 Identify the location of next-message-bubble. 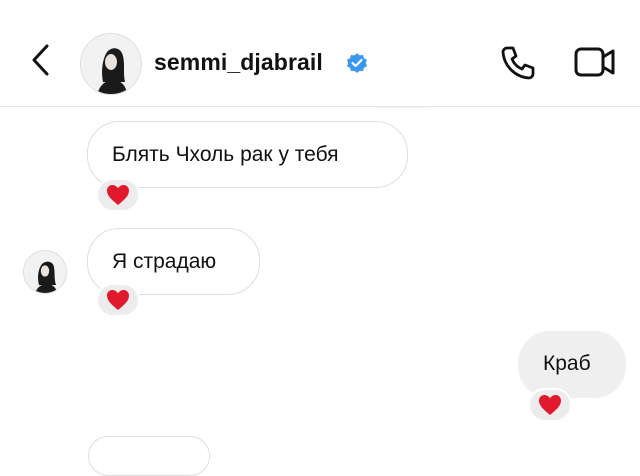
(149, 456).